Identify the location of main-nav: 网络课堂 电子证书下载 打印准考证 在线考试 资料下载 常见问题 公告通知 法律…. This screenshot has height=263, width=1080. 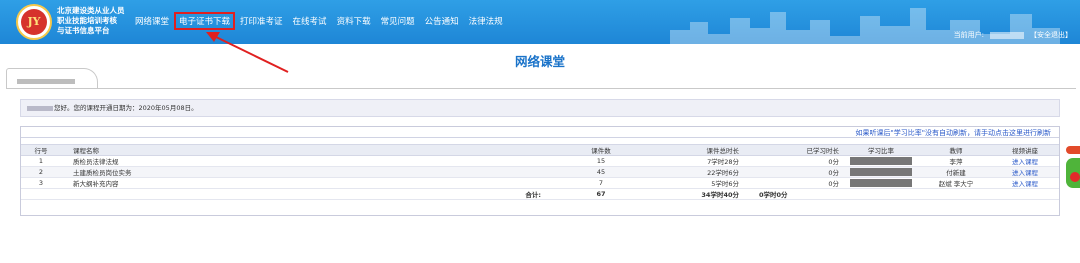
(319, 21).